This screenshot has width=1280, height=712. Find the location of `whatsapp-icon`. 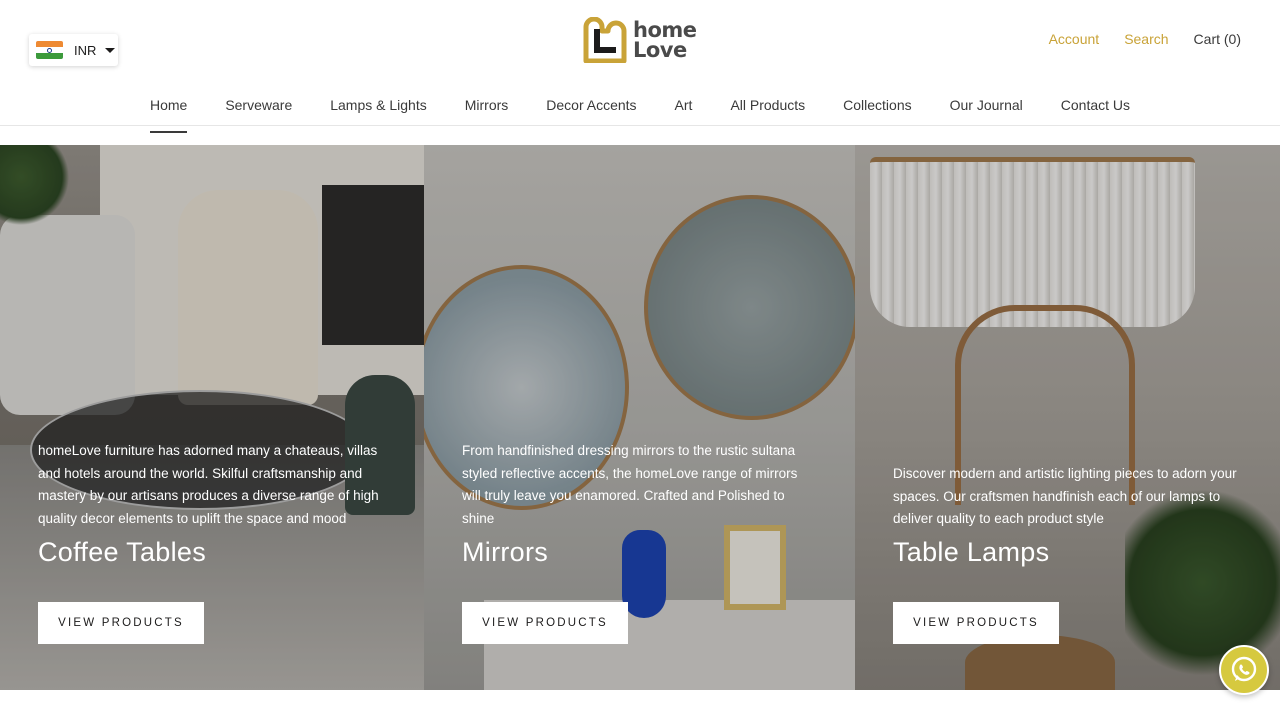

whatsapp-icon is located at coordinates (1244, 669).